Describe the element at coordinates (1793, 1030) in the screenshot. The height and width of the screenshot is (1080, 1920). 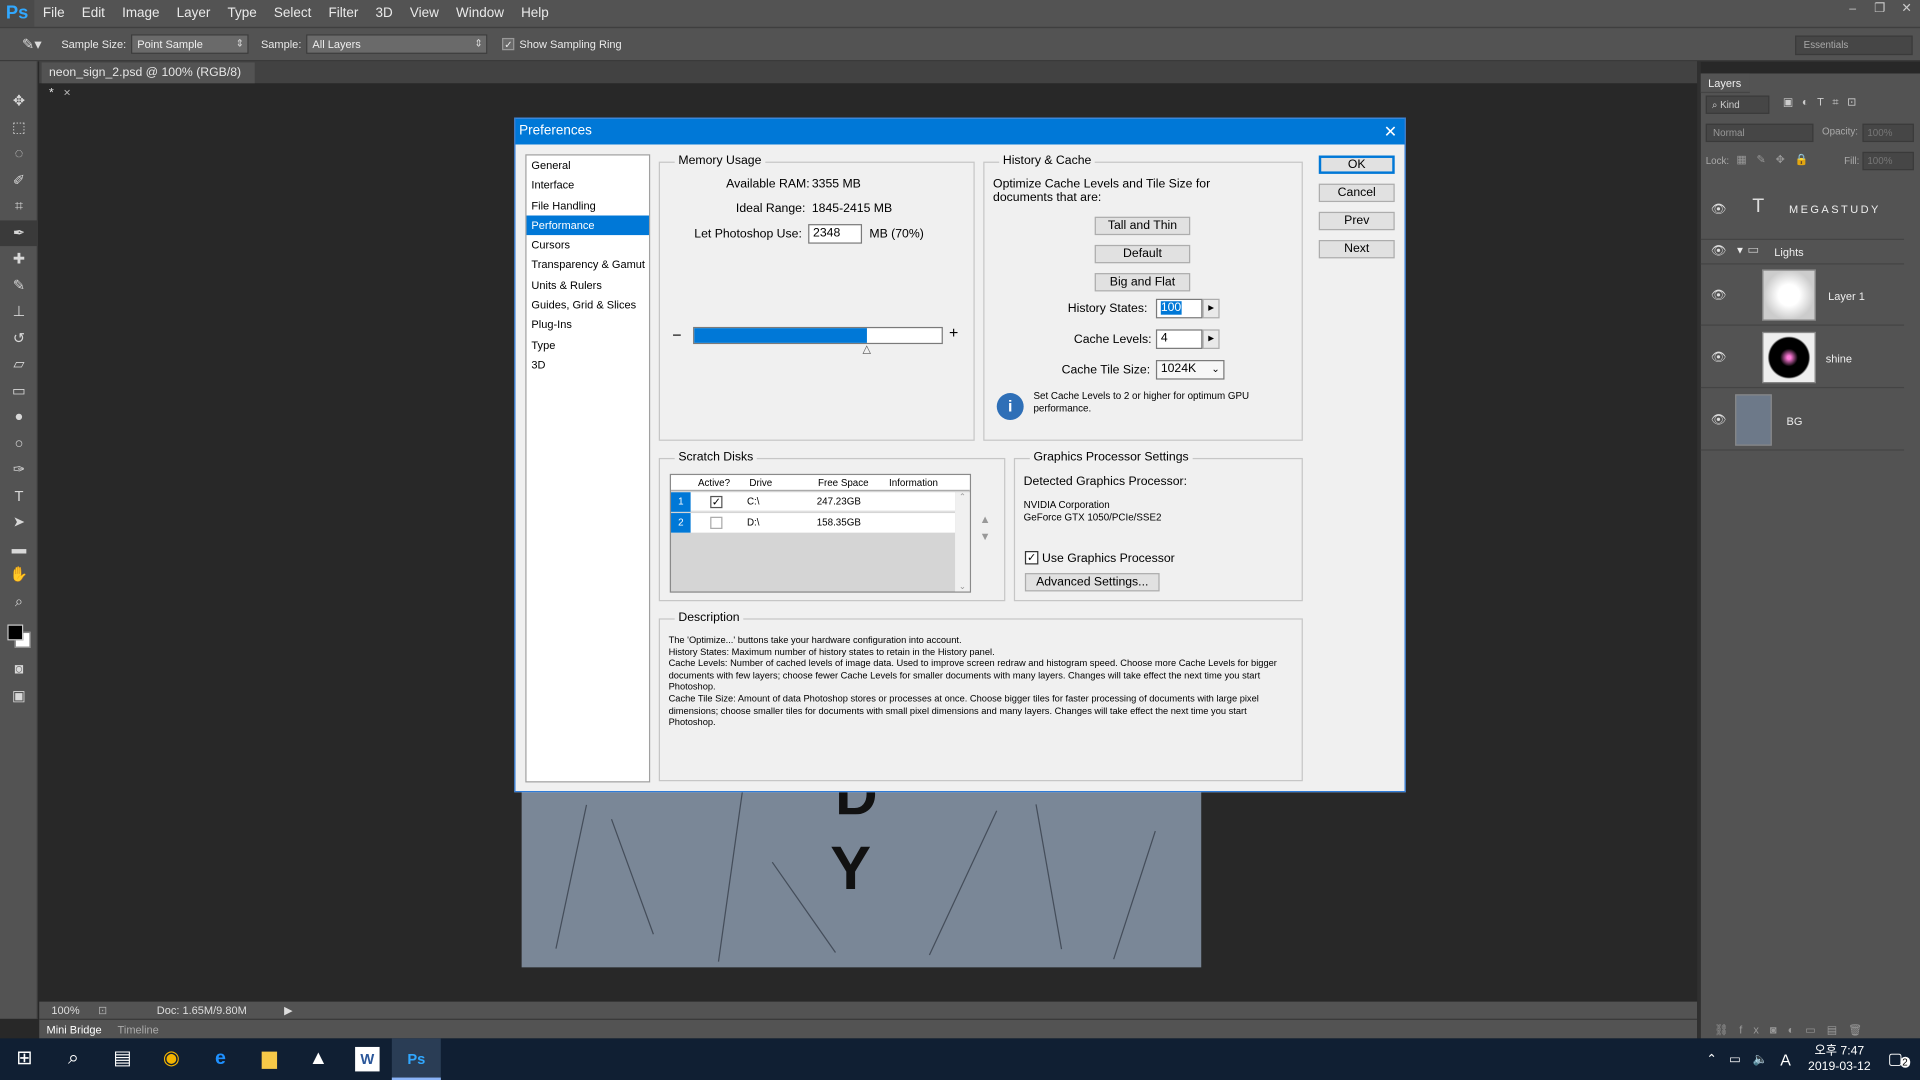
I see `layer-actions: ⛓fx◙◐▭▤🗑` at that location.